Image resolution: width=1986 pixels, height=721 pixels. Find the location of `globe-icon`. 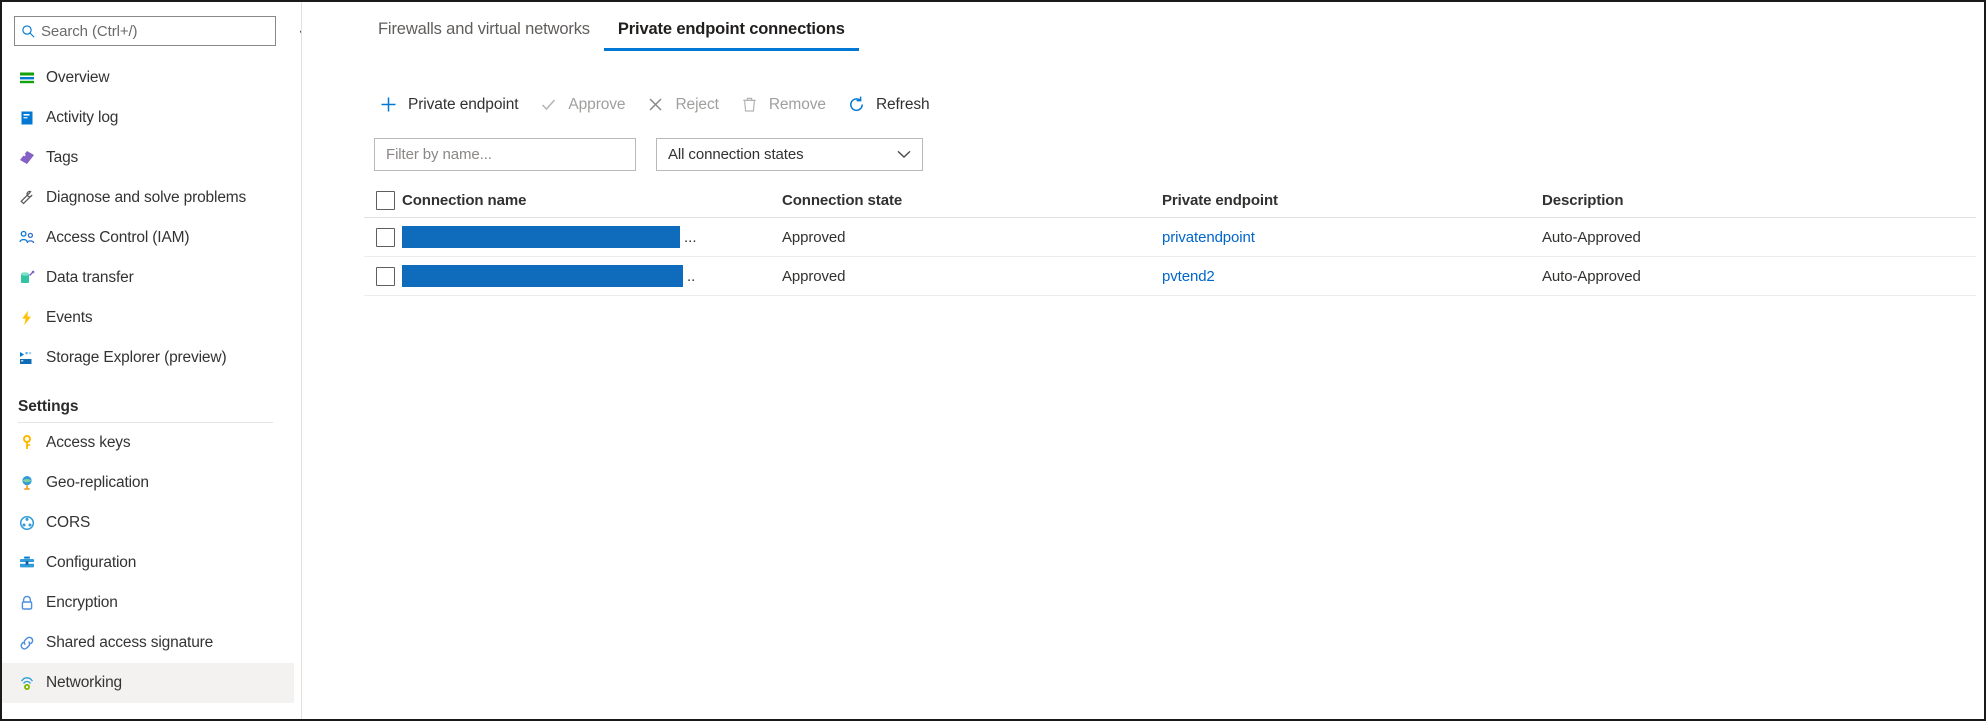

globe-icon is located at coordinates (32, 483).